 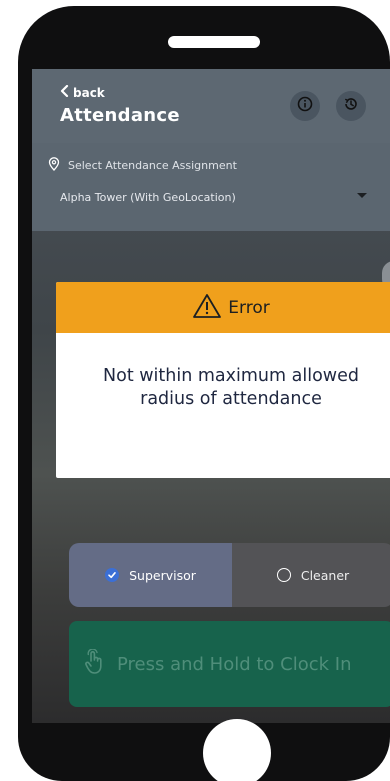 What do you see at coordinates (54, 165) in the screenshot?
I see `location-pin-icon` at bounding box center [54, 165].